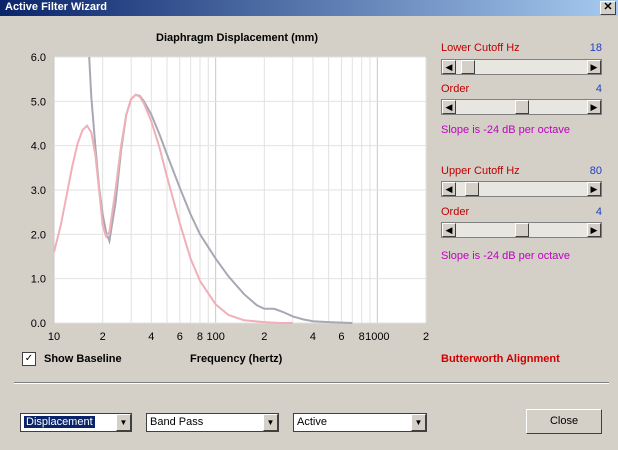  What do you see at coordinates (312, 422) in the screenshot?
I see `filter-mode-value: Active` at bounding box center [312, 422].